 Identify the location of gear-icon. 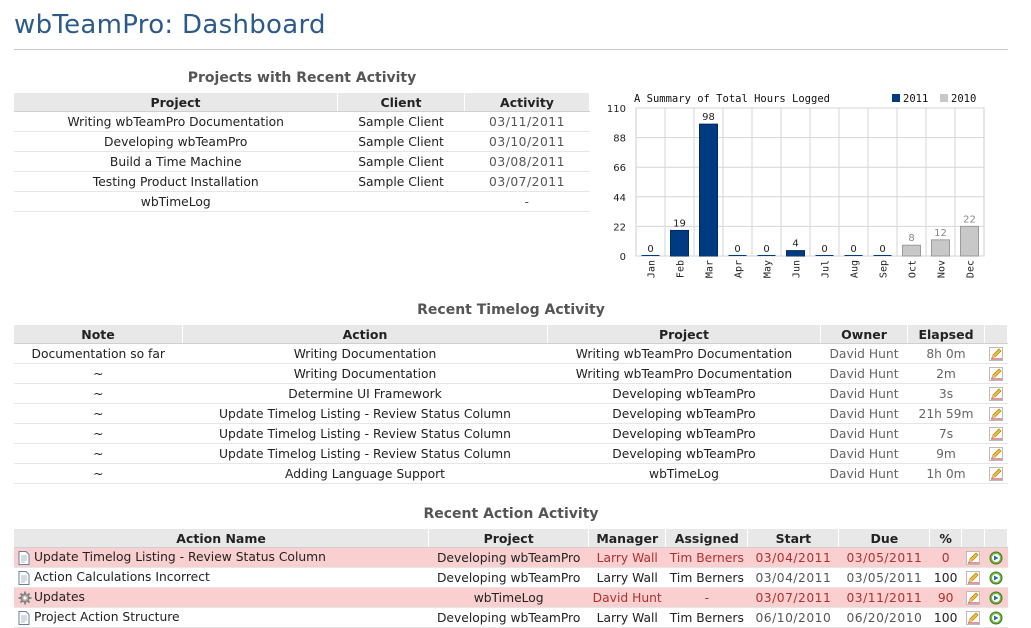
(25, 598).